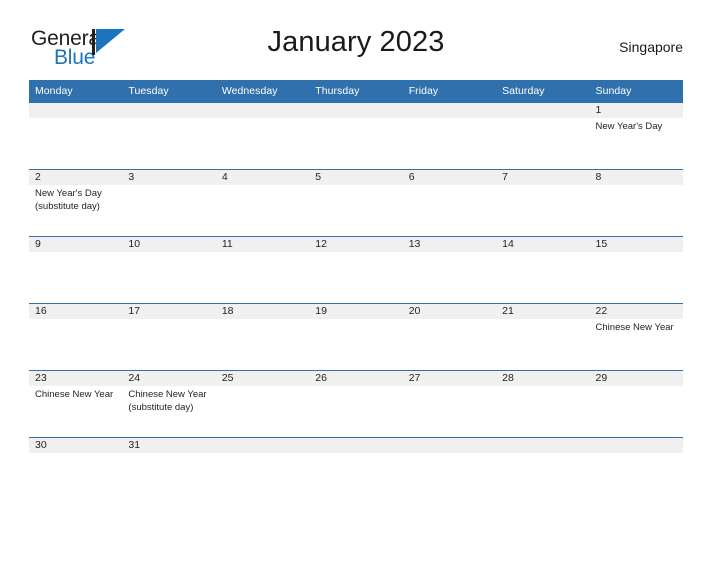 The image size is (712, 572). I want to click on day-number: 23, so click(76, 378).